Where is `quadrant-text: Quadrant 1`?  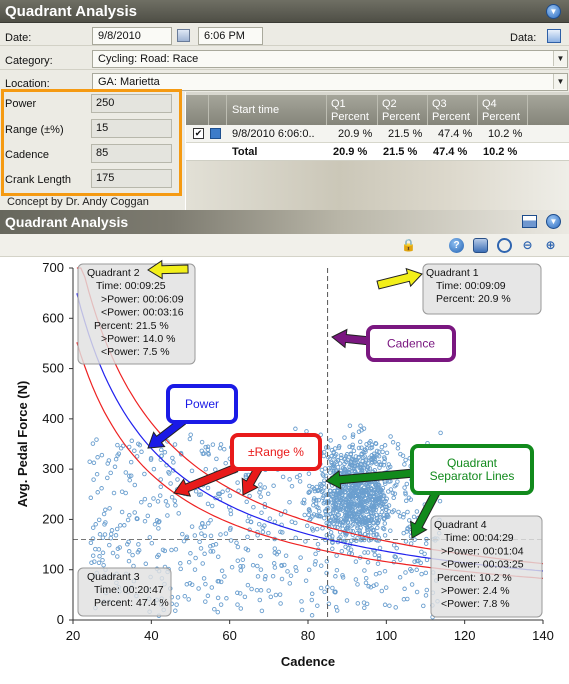 quadrant-text: Quadrant 1 is located at coordinates (452, 273).